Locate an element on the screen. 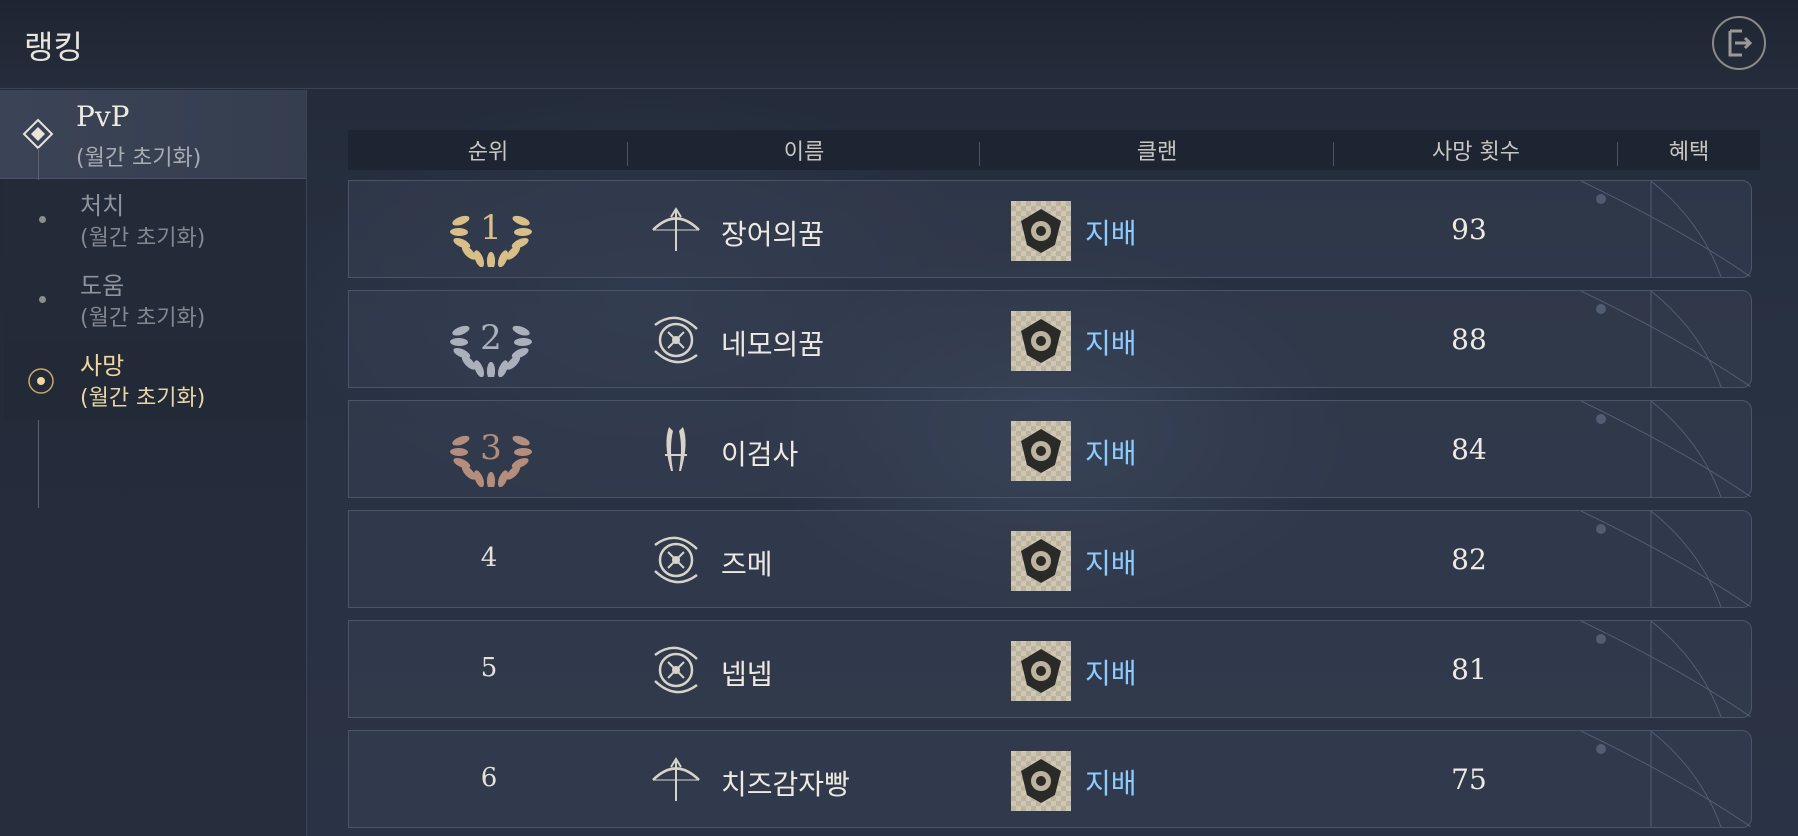 This screenshot has width=1798, height=836. table-row: 2 네모의꿈 지배 88 is located at coordinates (1050, 339).